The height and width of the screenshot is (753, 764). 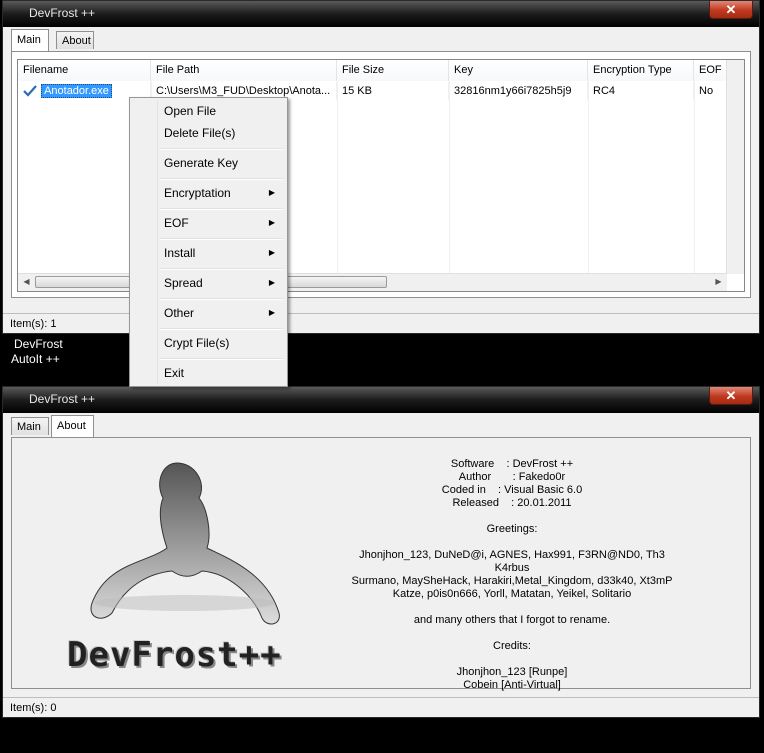 What do you see at coordinates (176, 223) in the screenshot?
I see `menu-item-label: EOF` at bounding box center [176, 223].